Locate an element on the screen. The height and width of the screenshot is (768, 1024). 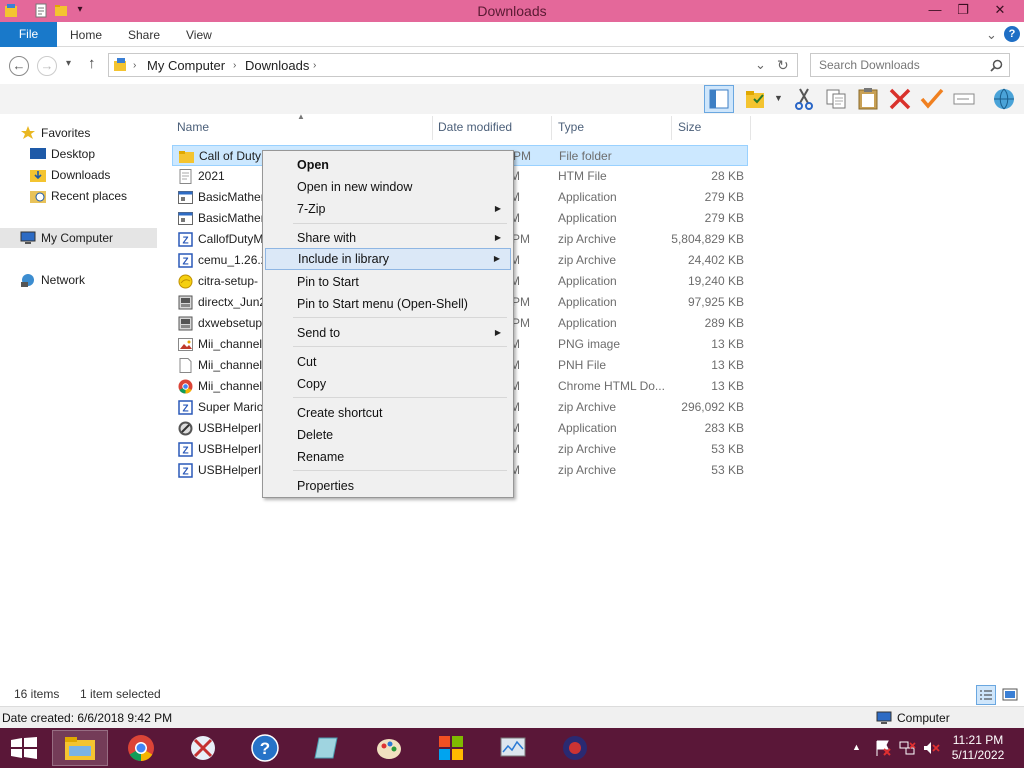
menu-include-in-library: Include in library ▶ is located at coordinates (388, 259).